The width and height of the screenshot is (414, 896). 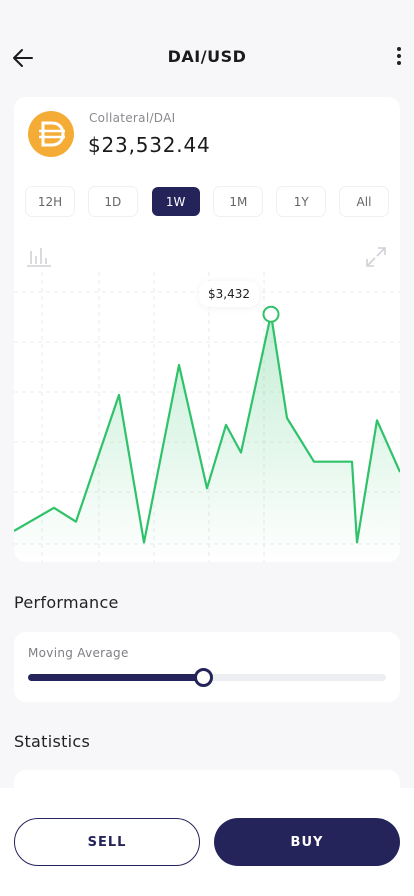 I want to click on performance-title: Performance, so click(x=66, y=602).